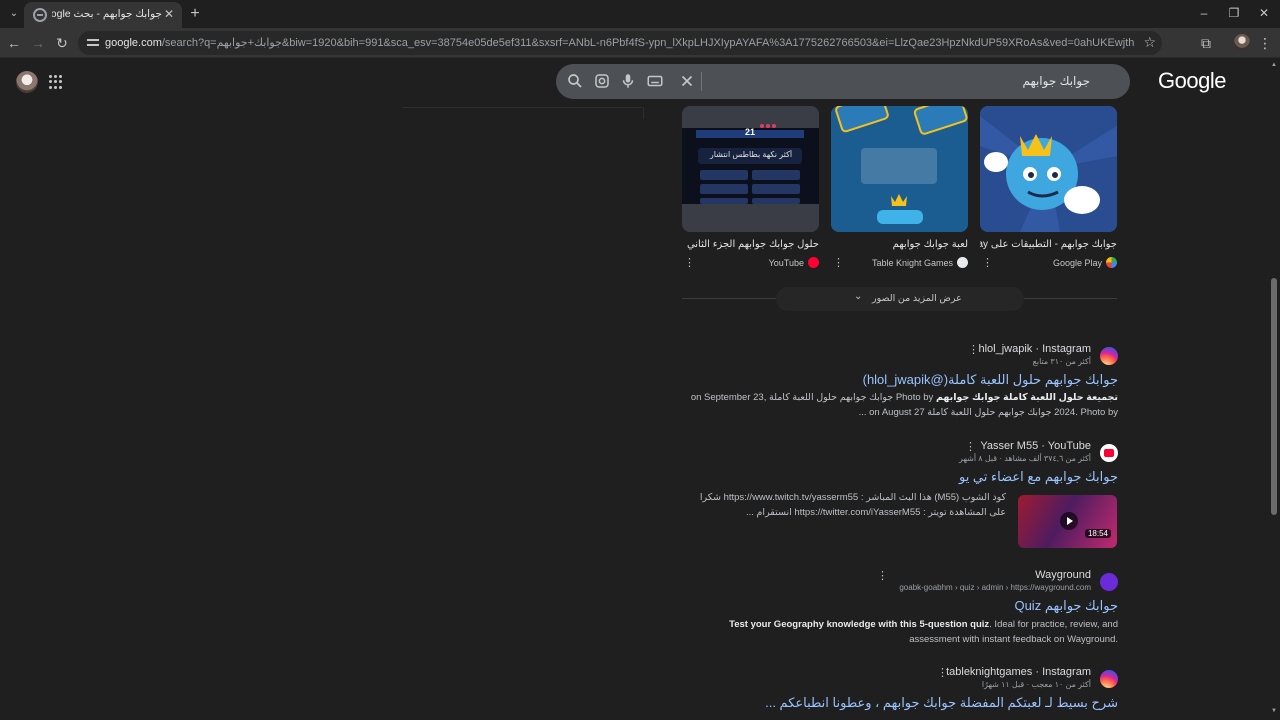 The image size is (1280, 720). I want to click on thumbnail-text: أكثر نكهة بطاطس انتشار, so click(751, 154).